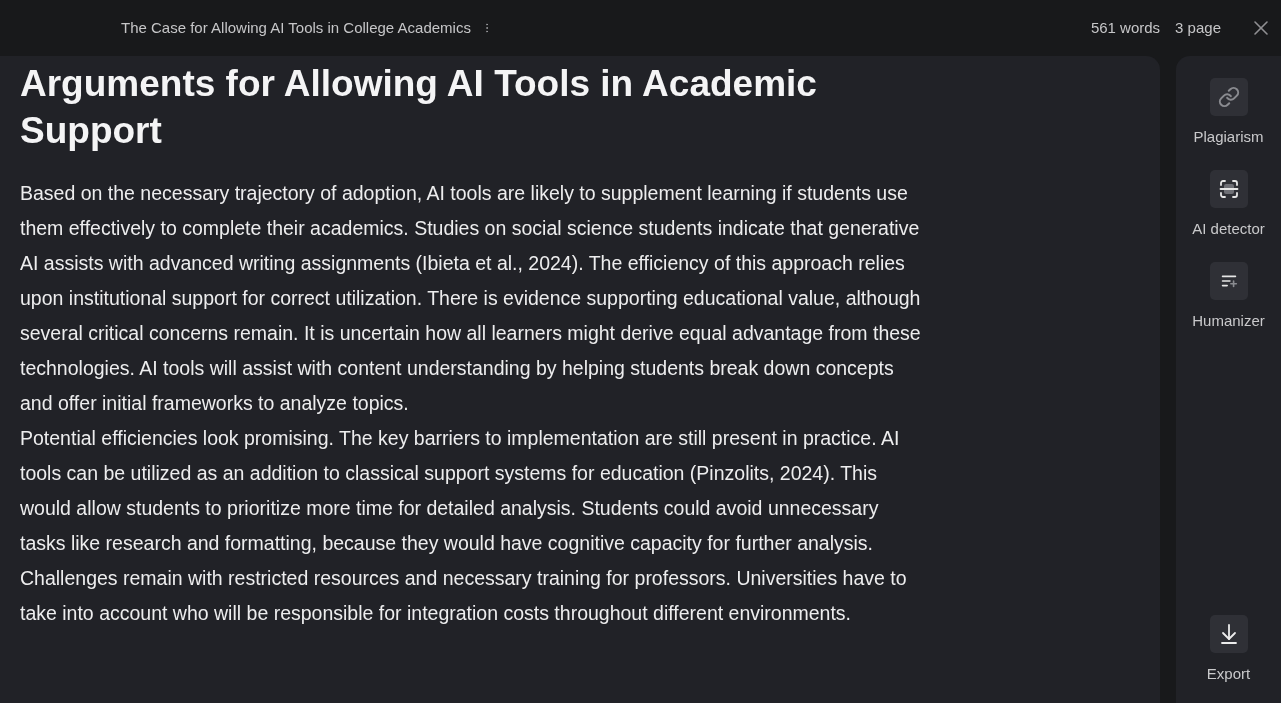 The image size is (1281, 703). What do you see at coordinates (1228, 281) in the screenshot?
I see `list-plus-icon` at bounding box center [1228, 281].